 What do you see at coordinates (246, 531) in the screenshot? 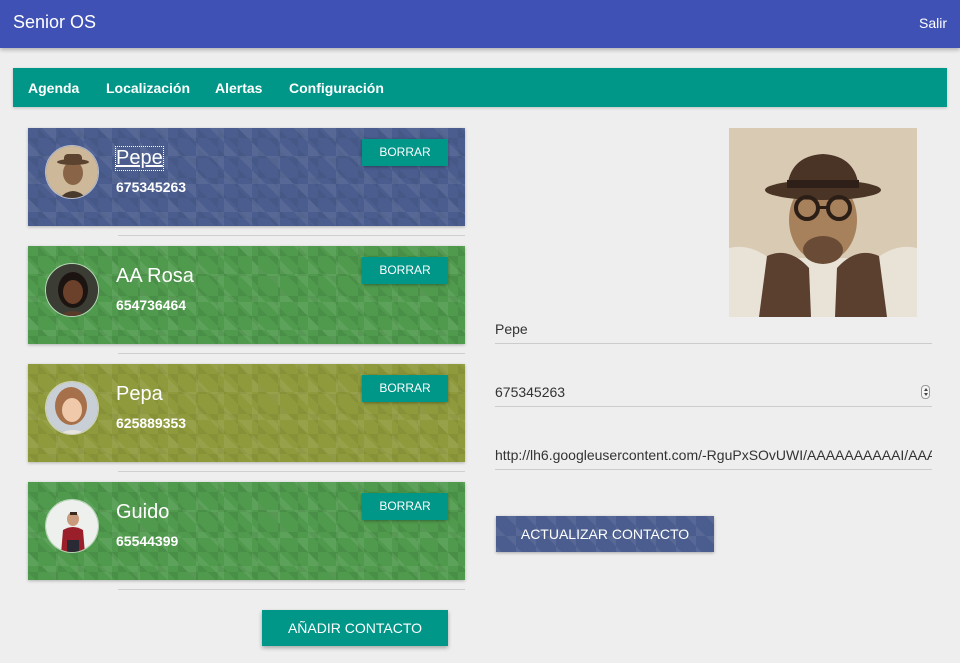
I see `contact-card: Guido 65544399 BORRAR` at bounding box center [246, 531].